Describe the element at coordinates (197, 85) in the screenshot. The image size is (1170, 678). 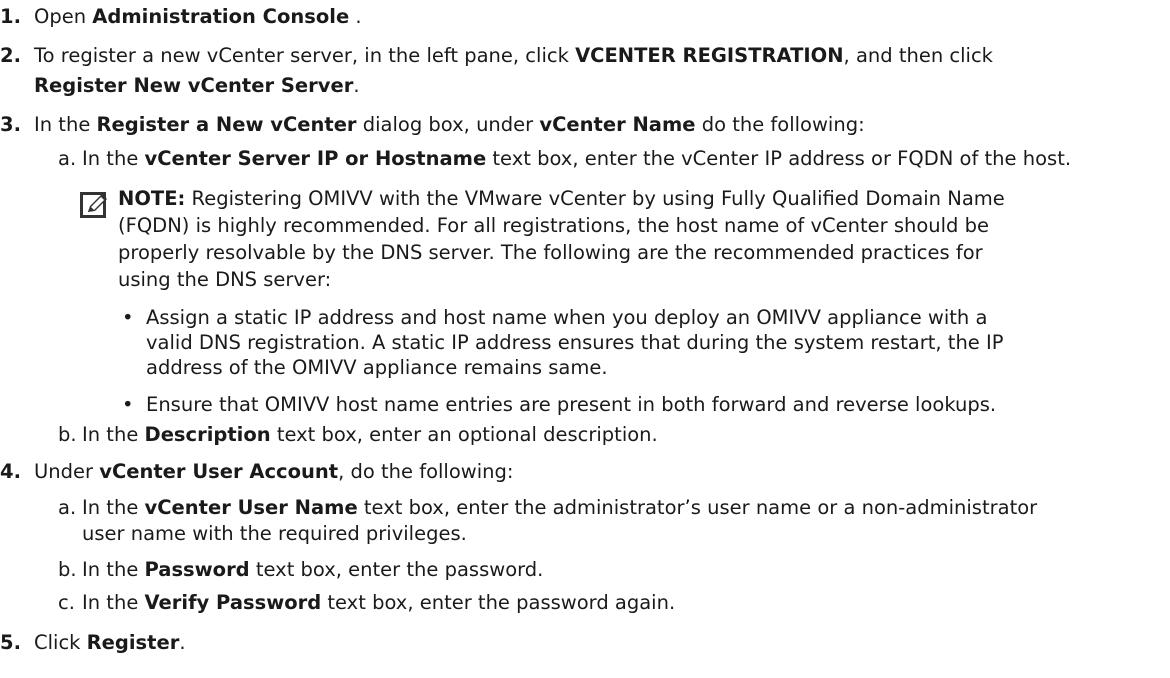
I see `step-2-continued: Register New vCenter Server.` at that location.